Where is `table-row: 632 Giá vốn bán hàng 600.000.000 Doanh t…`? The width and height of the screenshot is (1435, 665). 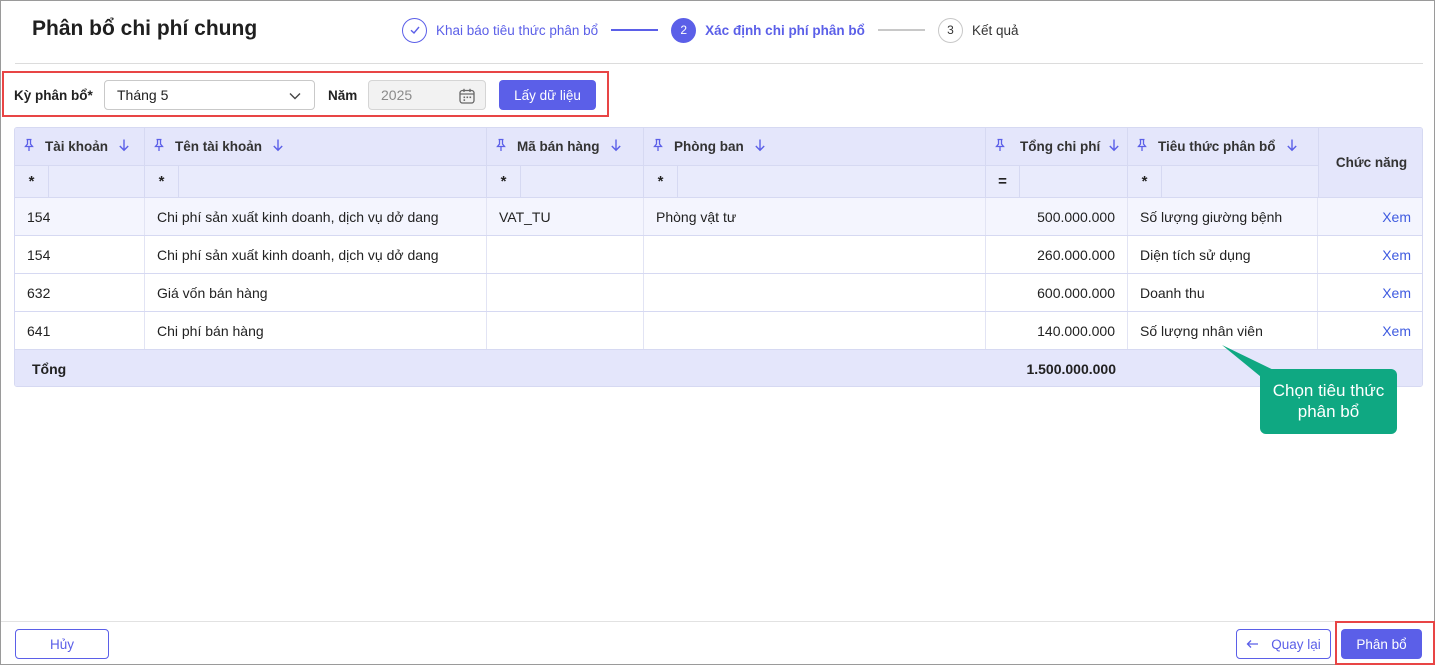
table-row: 632 Giá vốn bán hàng 600.000.000 Doanh t… is located at coordinates (718, 292).